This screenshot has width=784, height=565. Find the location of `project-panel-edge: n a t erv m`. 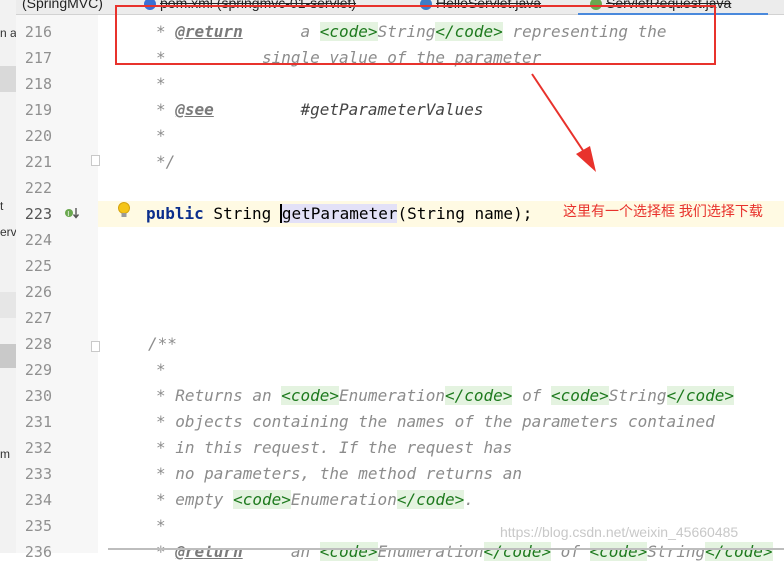

project-panel-edge: n a t erv m is located at coordinates (8, 276).